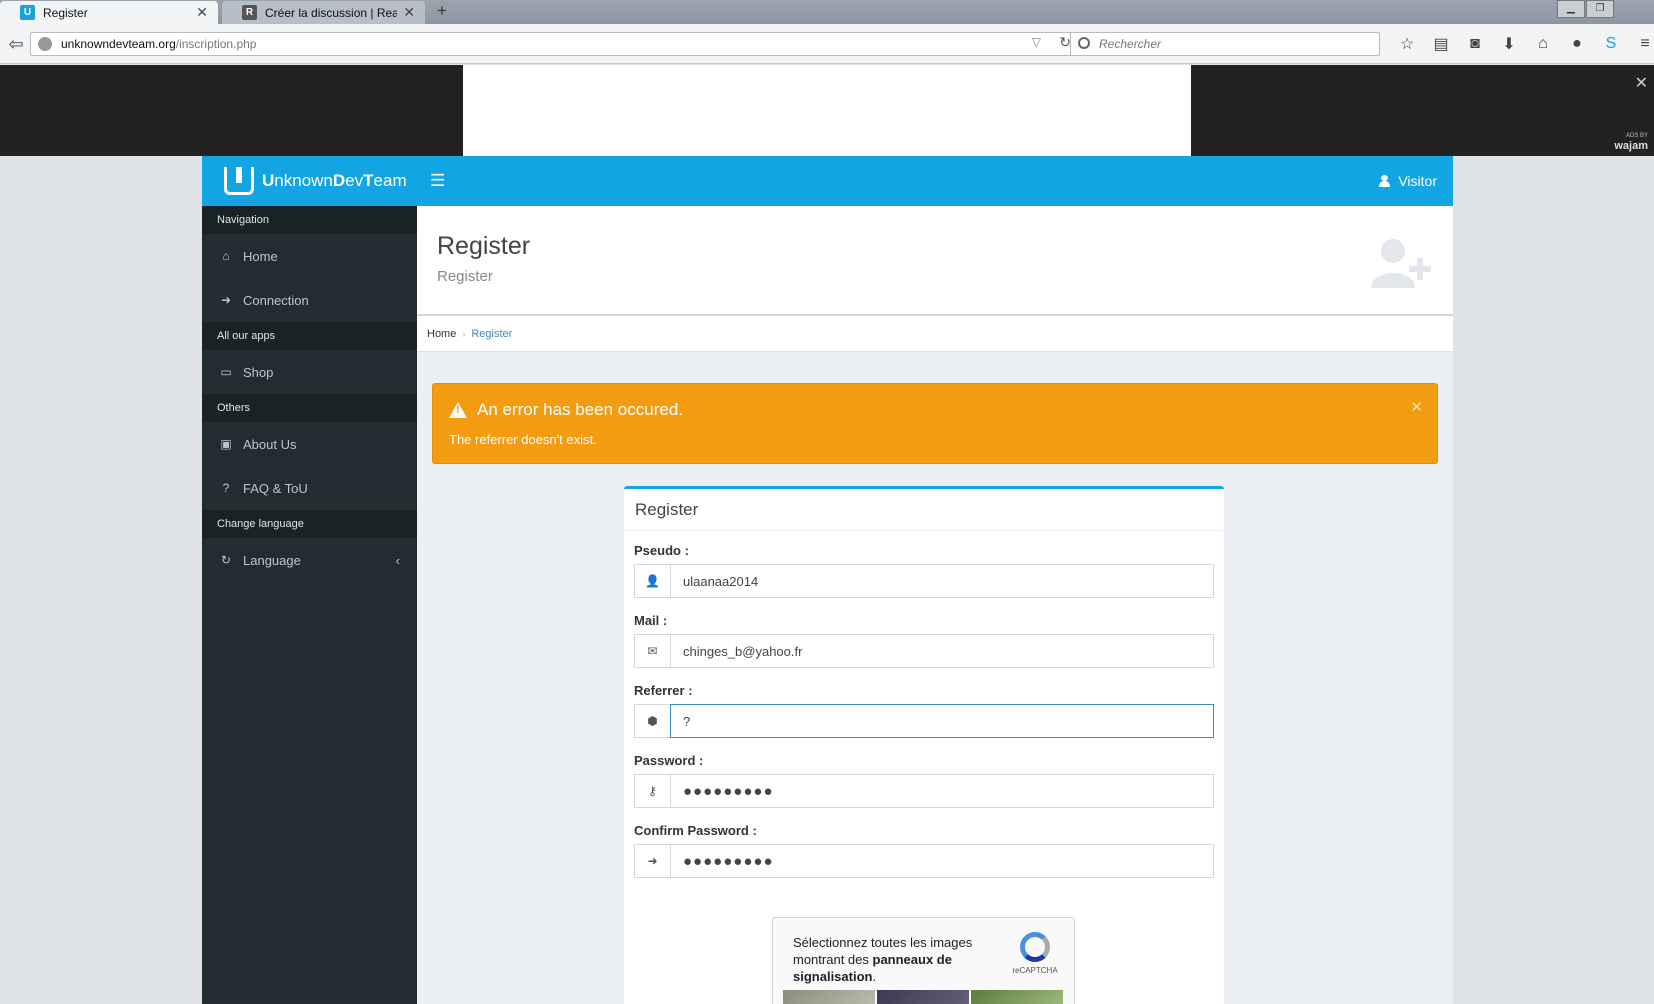 The image size is (1654, 1004). I want to click on breadcrumb-current: Register, so click(491, 334).